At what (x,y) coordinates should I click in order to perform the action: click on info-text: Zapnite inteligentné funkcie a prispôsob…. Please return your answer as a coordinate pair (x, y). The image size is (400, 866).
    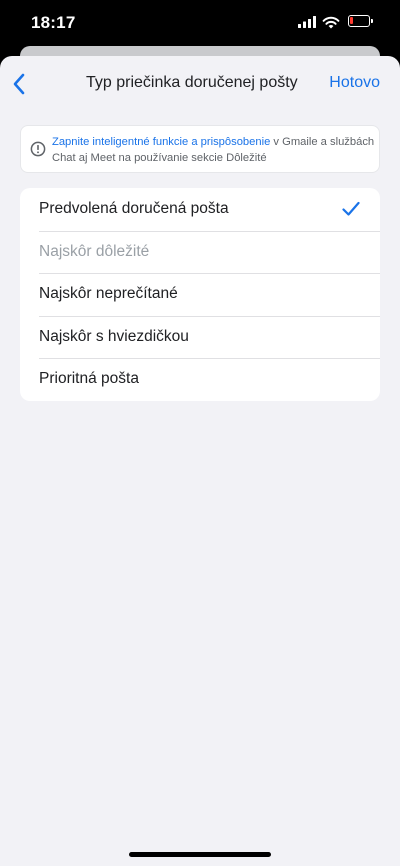
    Looking at the image, I should click on (214, 150).